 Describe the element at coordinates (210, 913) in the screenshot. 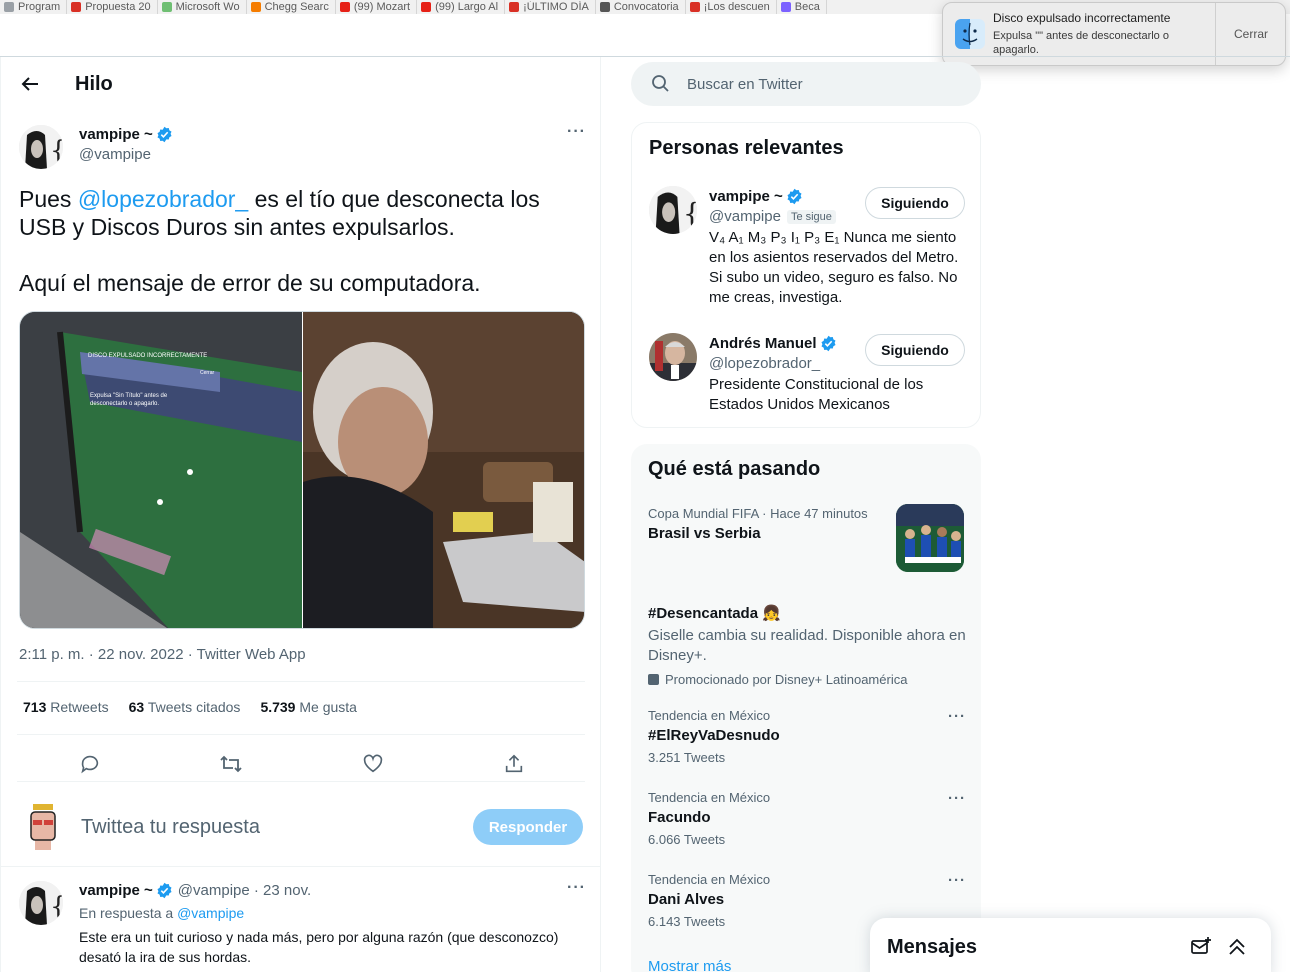

I see `in-reply-handle-link: @vampipe` at that location.